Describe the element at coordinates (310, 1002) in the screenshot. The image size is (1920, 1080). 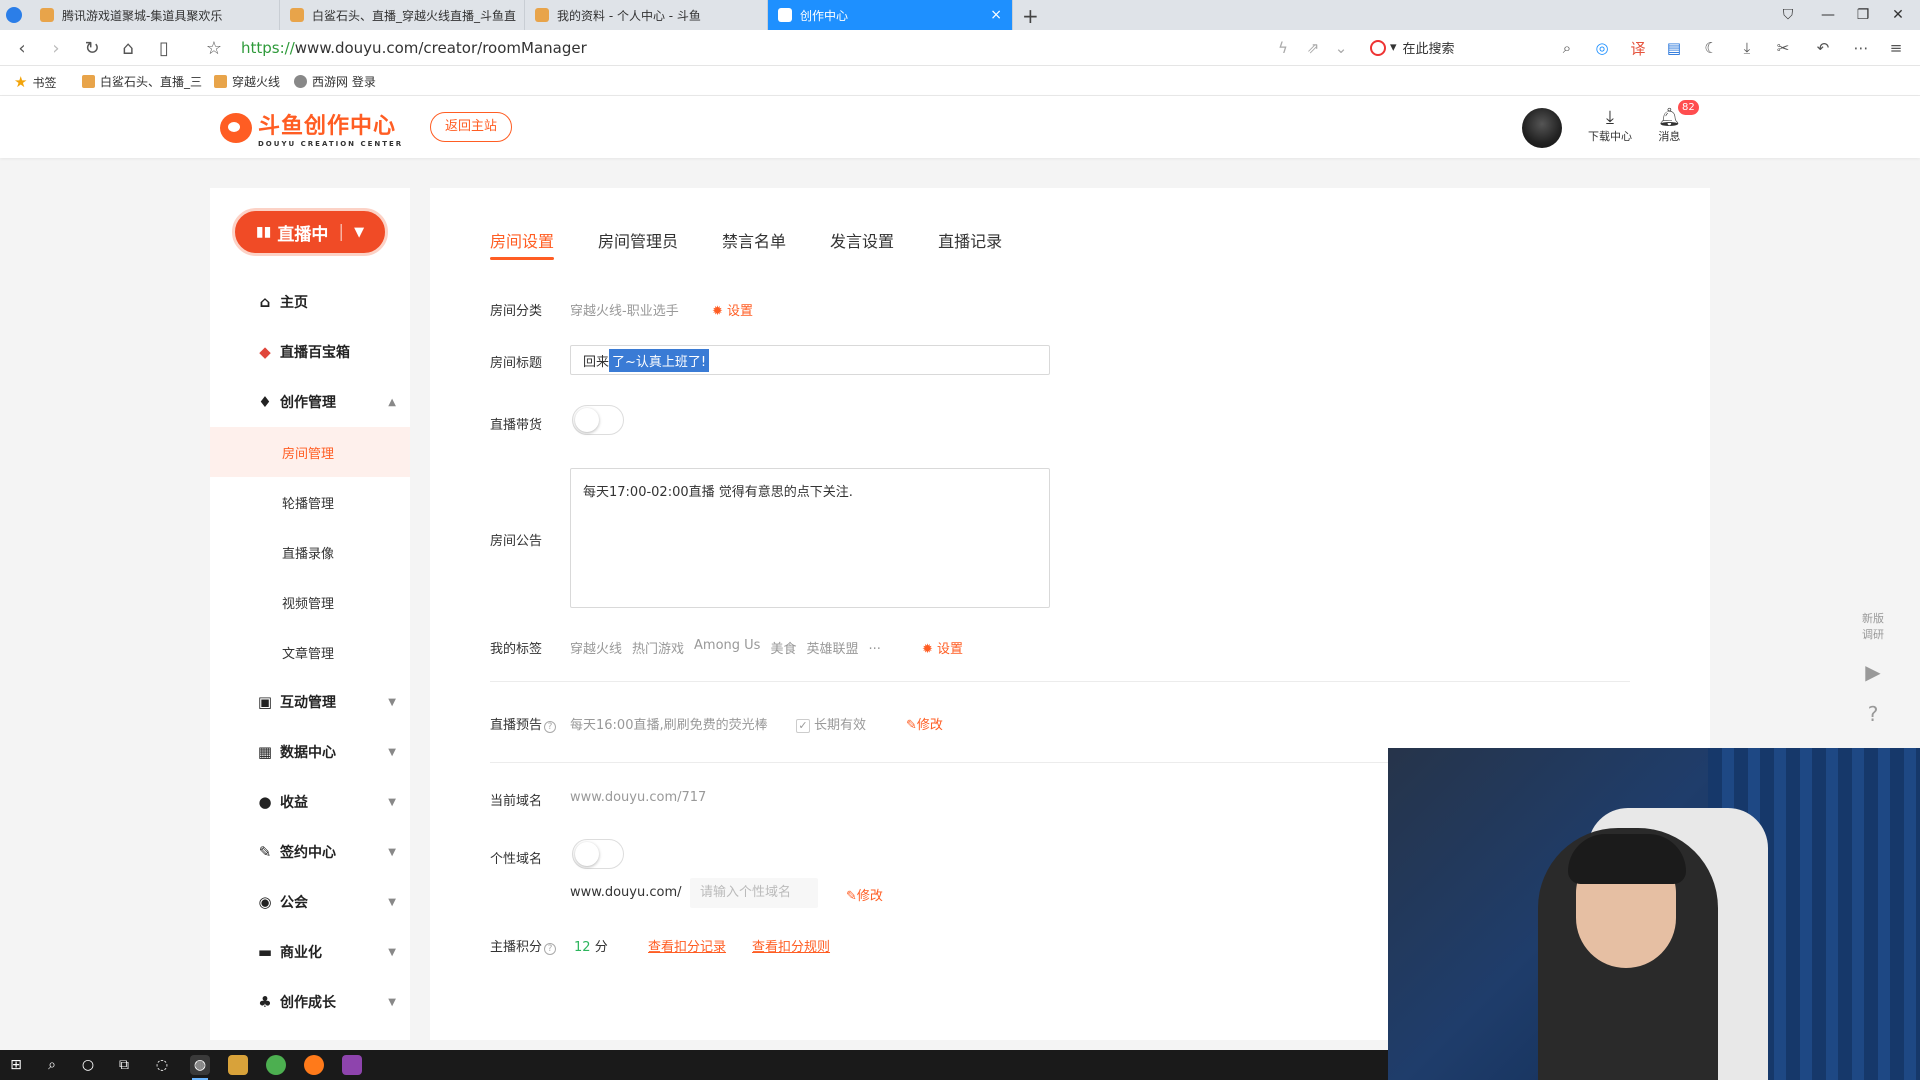
I see `sidebar-item-growth: ♣ 创作成长 ▼` at that location.